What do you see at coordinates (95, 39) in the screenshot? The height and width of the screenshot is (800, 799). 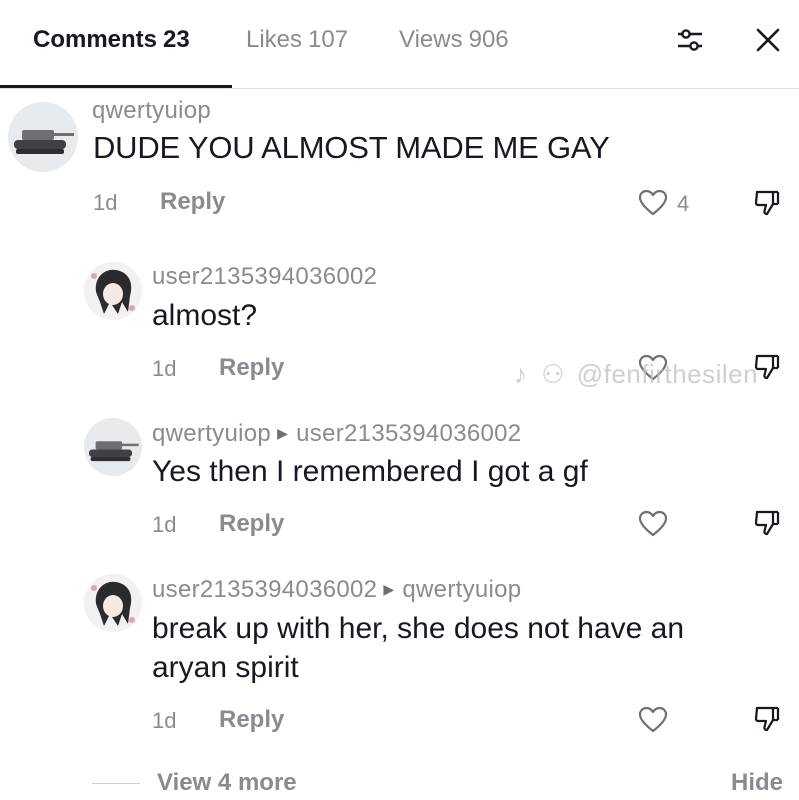 I see `tab-comments-label: Comments` at bounding box center [95, 39].